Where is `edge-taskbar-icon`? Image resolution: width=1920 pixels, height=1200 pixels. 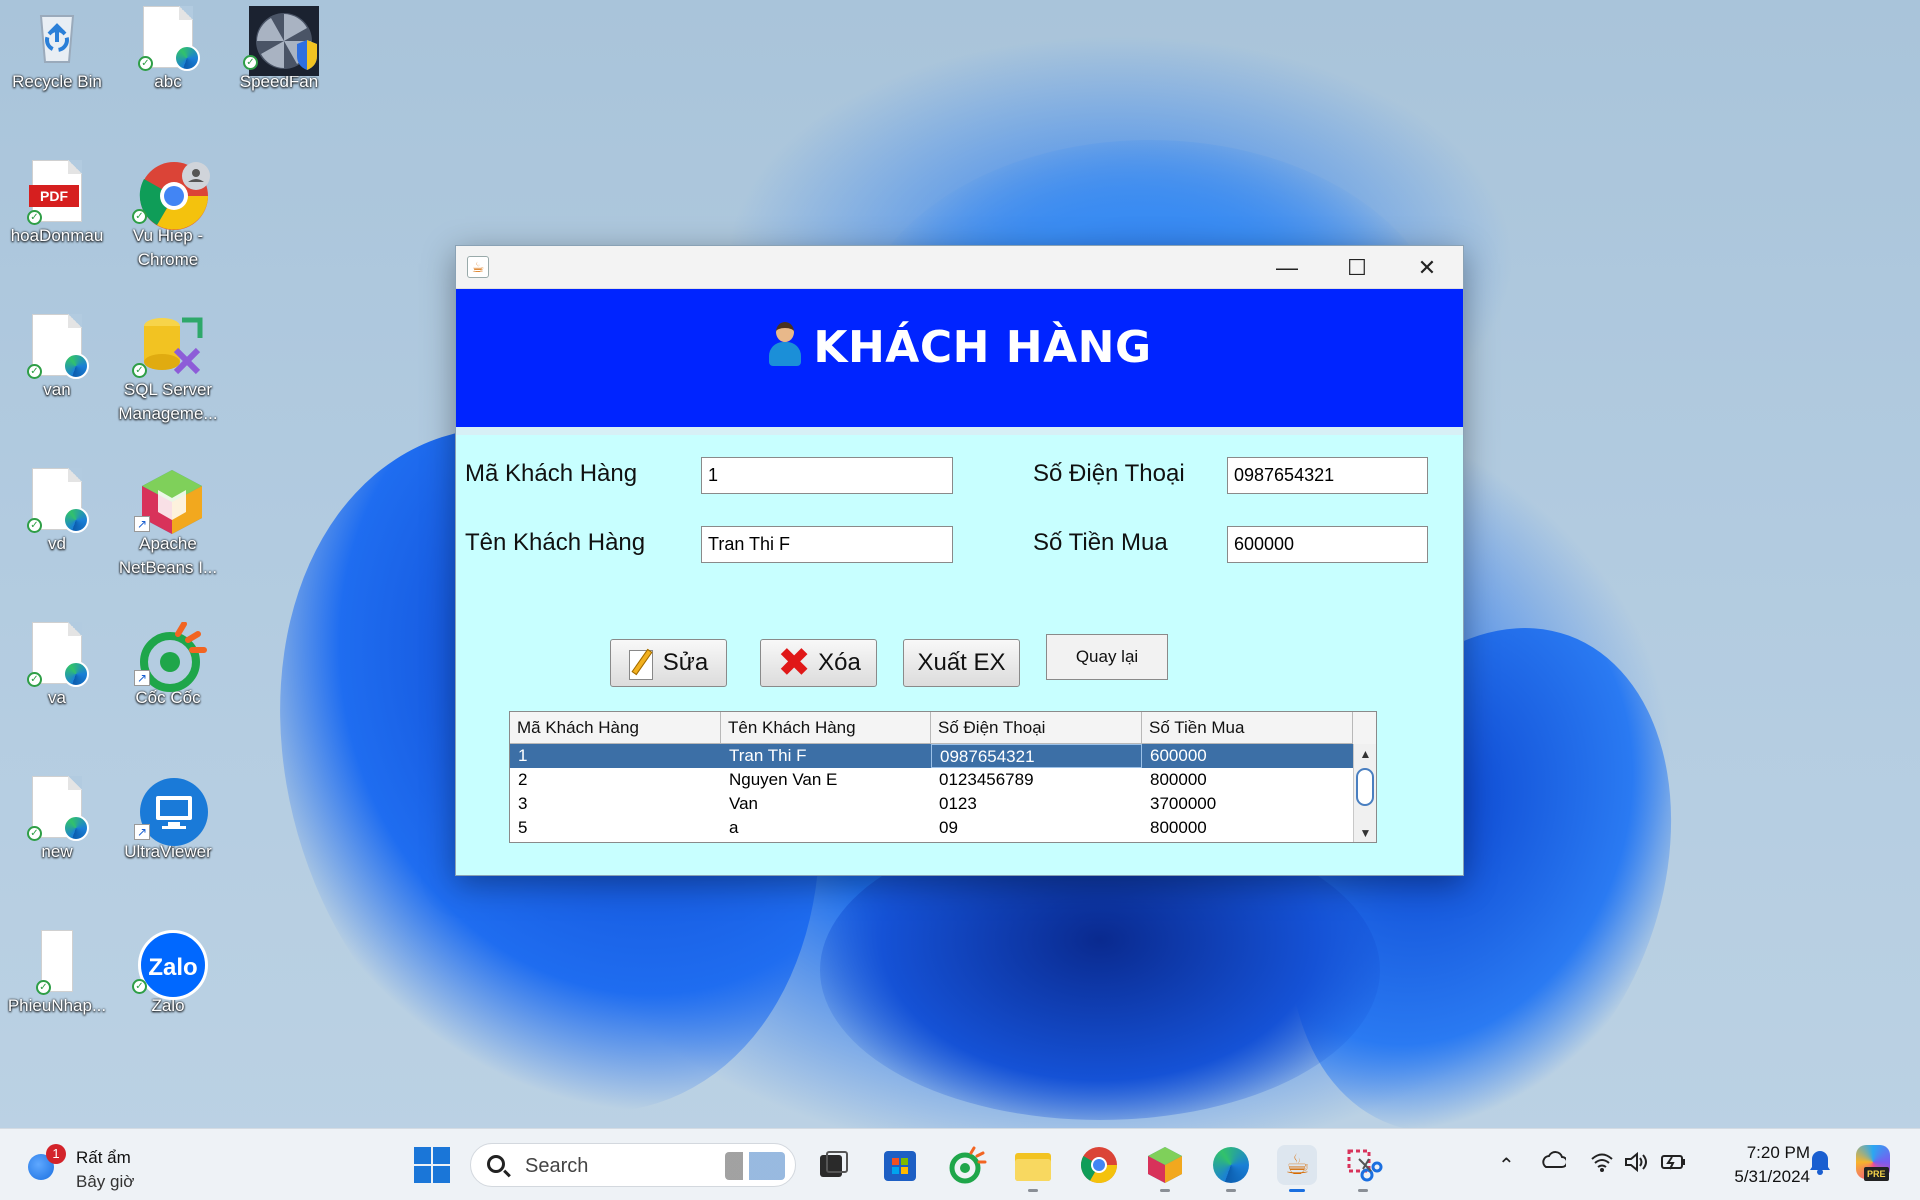 edge-taskbar-icon is located at coordinates (1231, 1165).